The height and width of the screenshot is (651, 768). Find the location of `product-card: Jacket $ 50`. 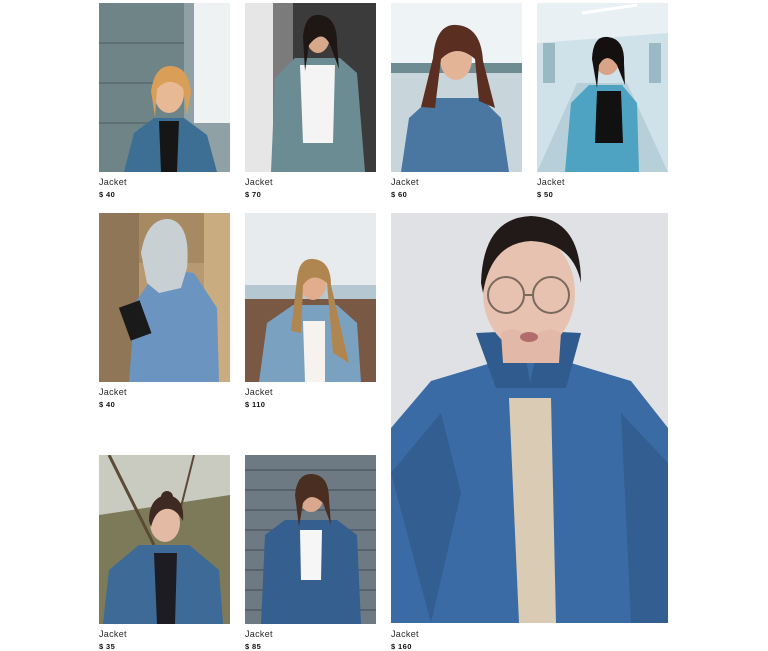

product-card: Jacket $ 50 is located at coordinates (602, 101).